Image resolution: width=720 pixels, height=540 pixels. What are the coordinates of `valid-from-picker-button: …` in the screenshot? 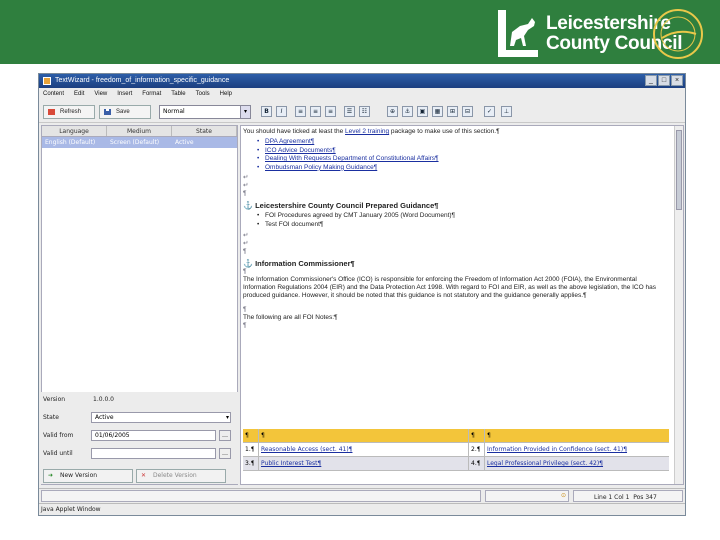 It's located at (225, 435).